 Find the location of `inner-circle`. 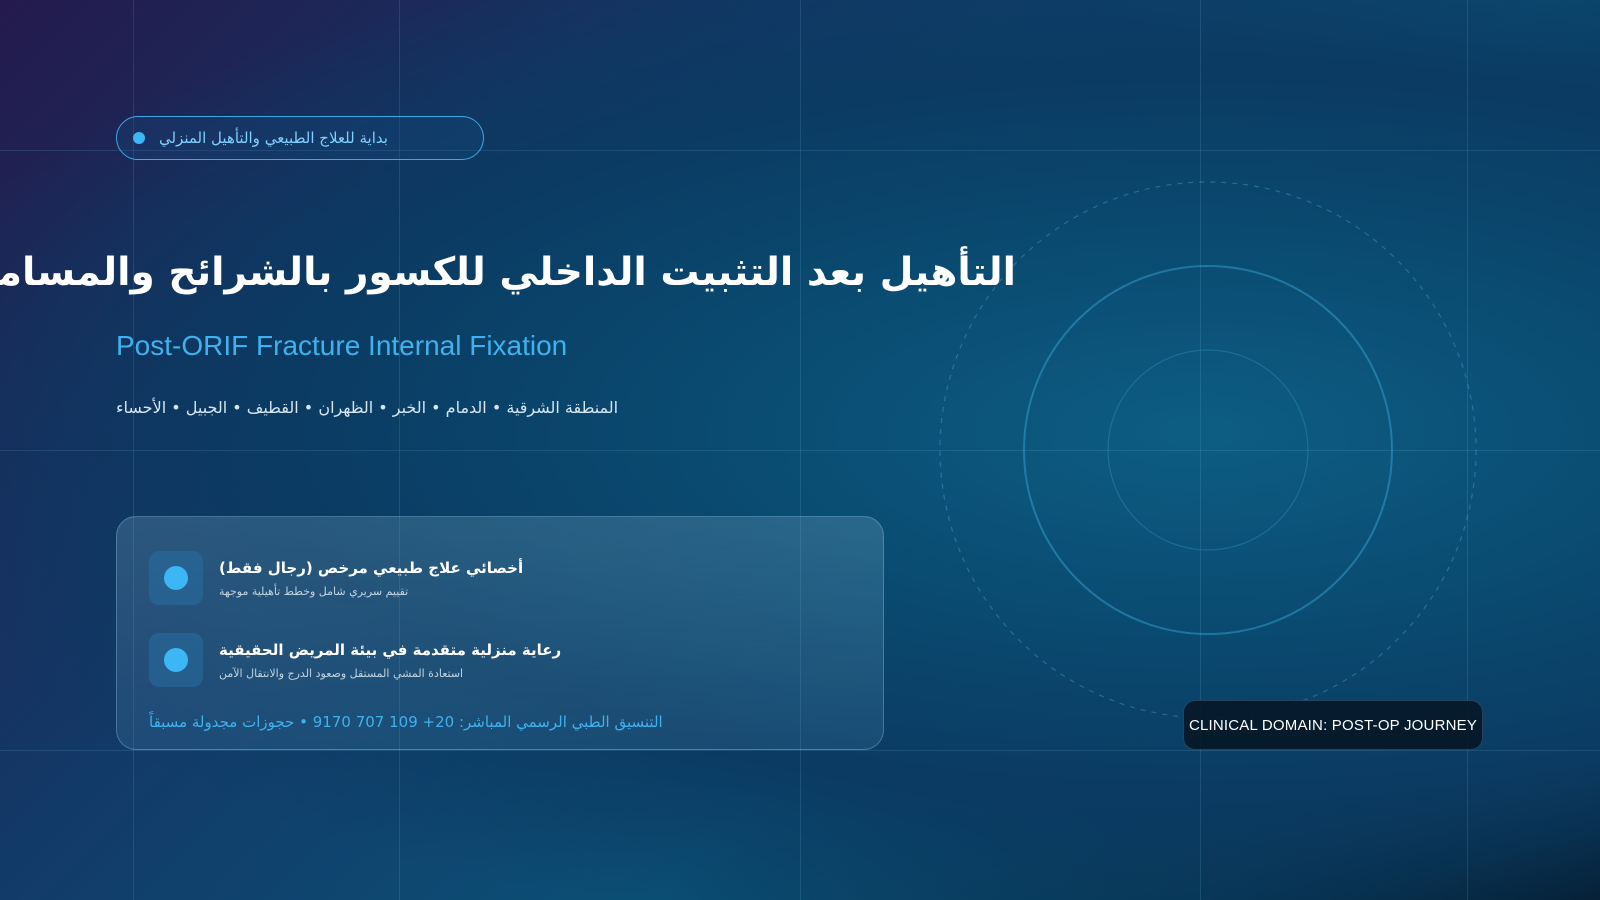

inner-circle is located at coordinates (1208, 450).